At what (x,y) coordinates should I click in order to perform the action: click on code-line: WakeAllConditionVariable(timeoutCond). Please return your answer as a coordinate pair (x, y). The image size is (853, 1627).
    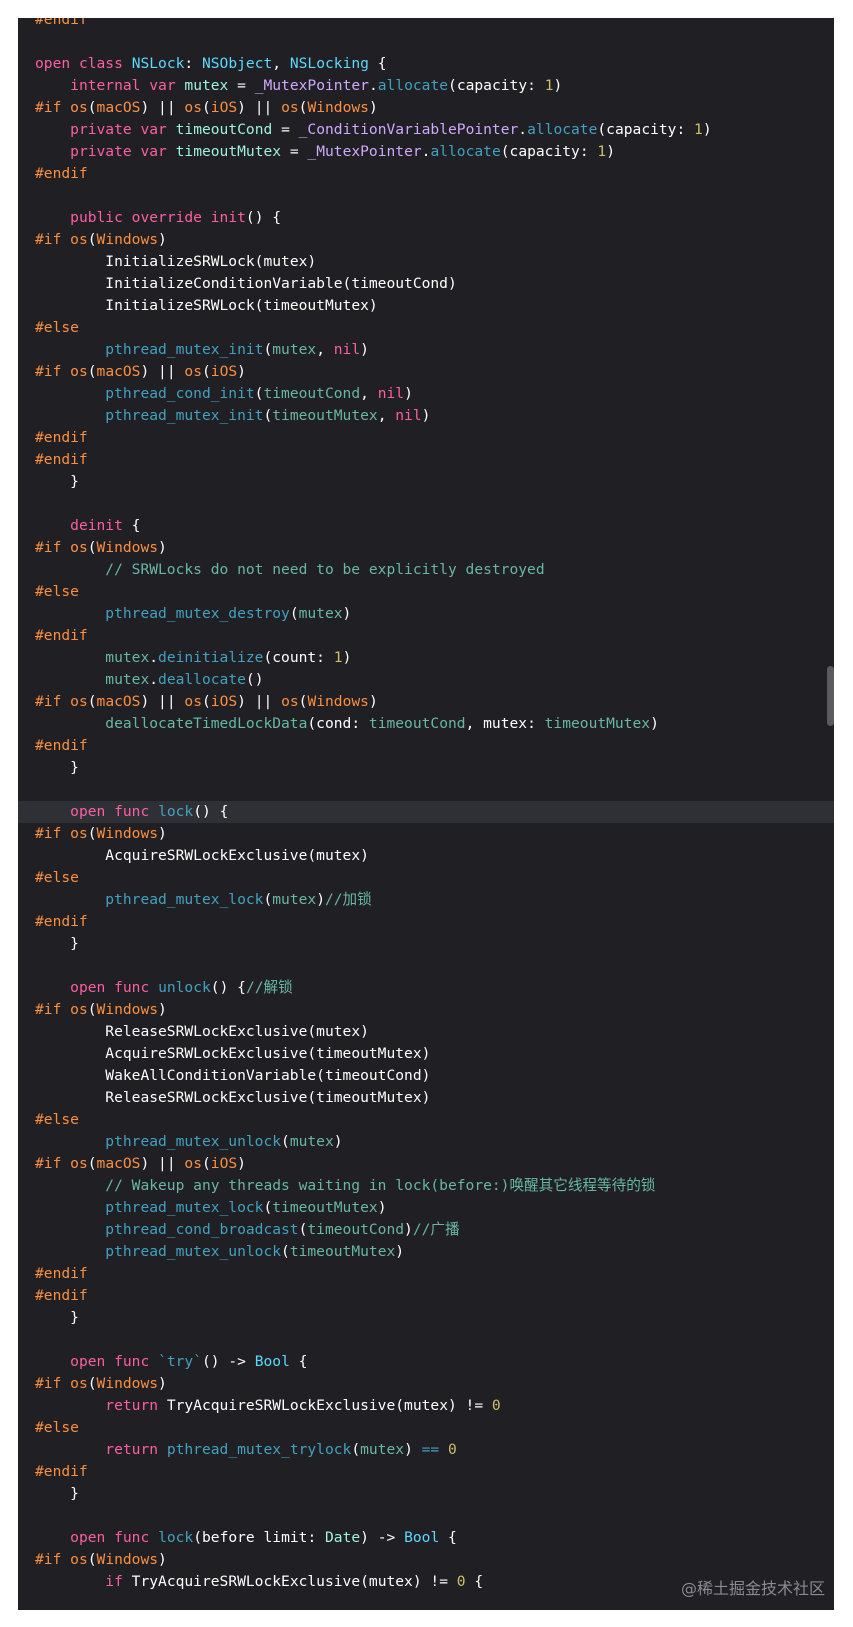
    Looking at the image, I should click on (426, 1076).